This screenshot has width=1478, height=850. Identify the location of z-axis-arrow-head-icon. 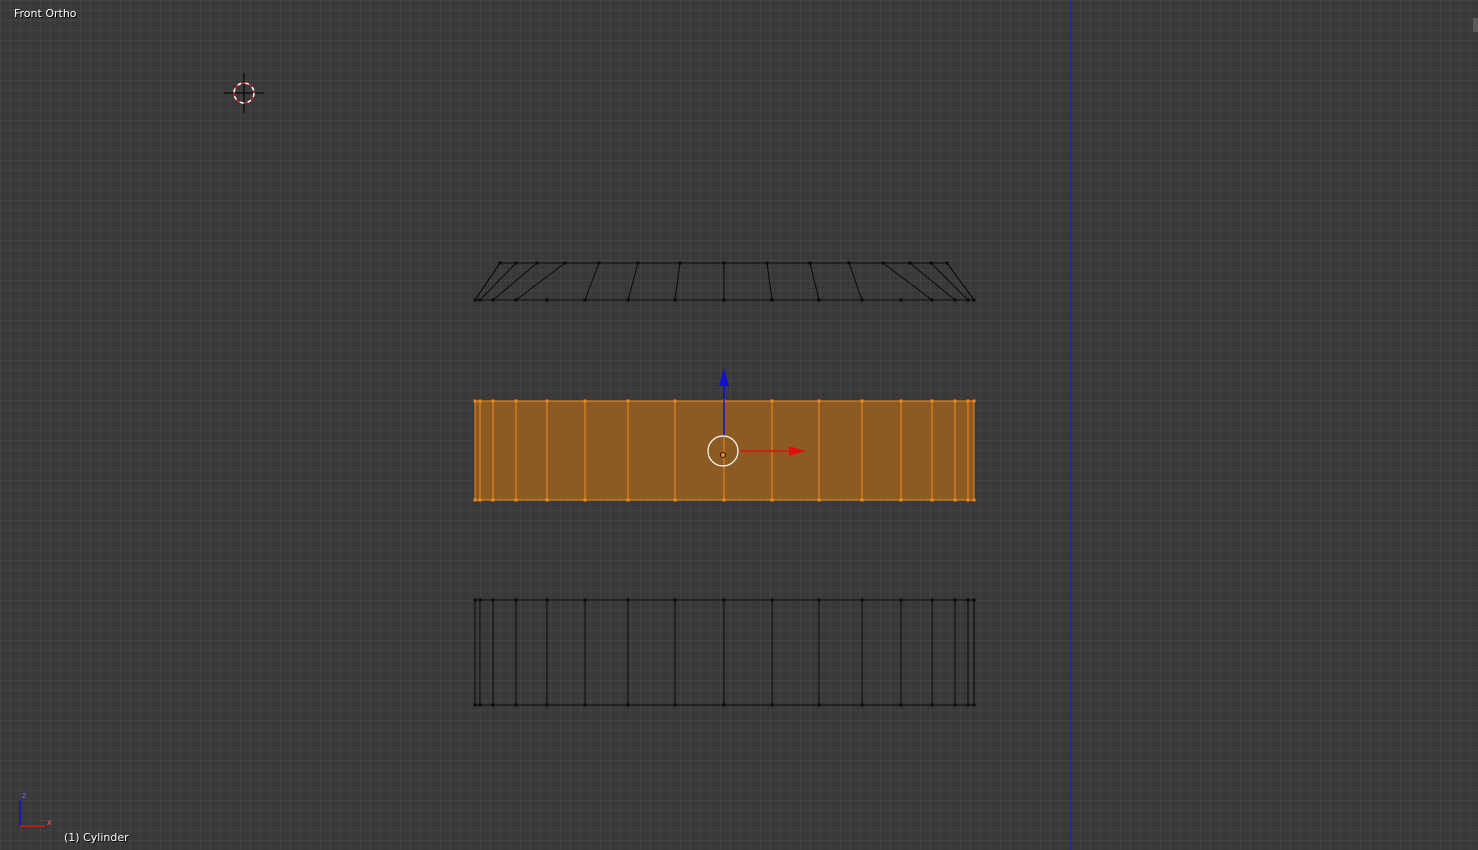
(724, 377).